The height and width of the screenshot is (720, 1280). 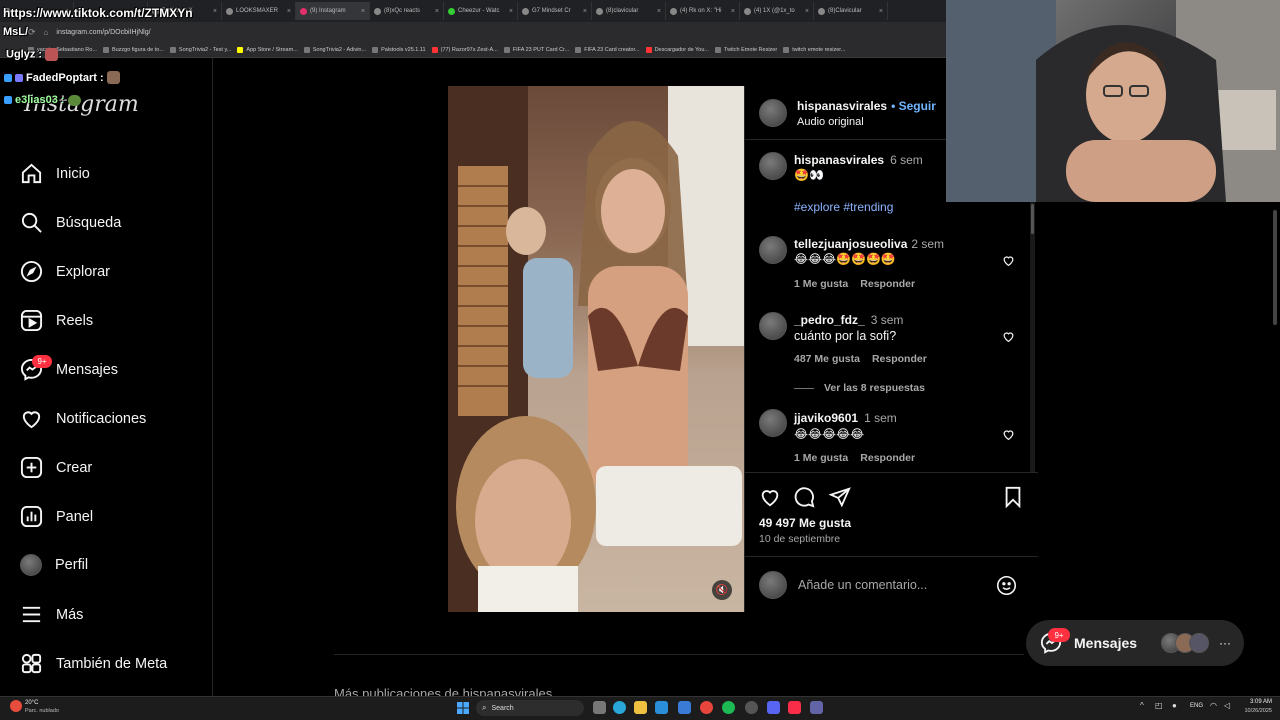 I want to click on author-username: hispanasvirales, so click(x=842, y=106).